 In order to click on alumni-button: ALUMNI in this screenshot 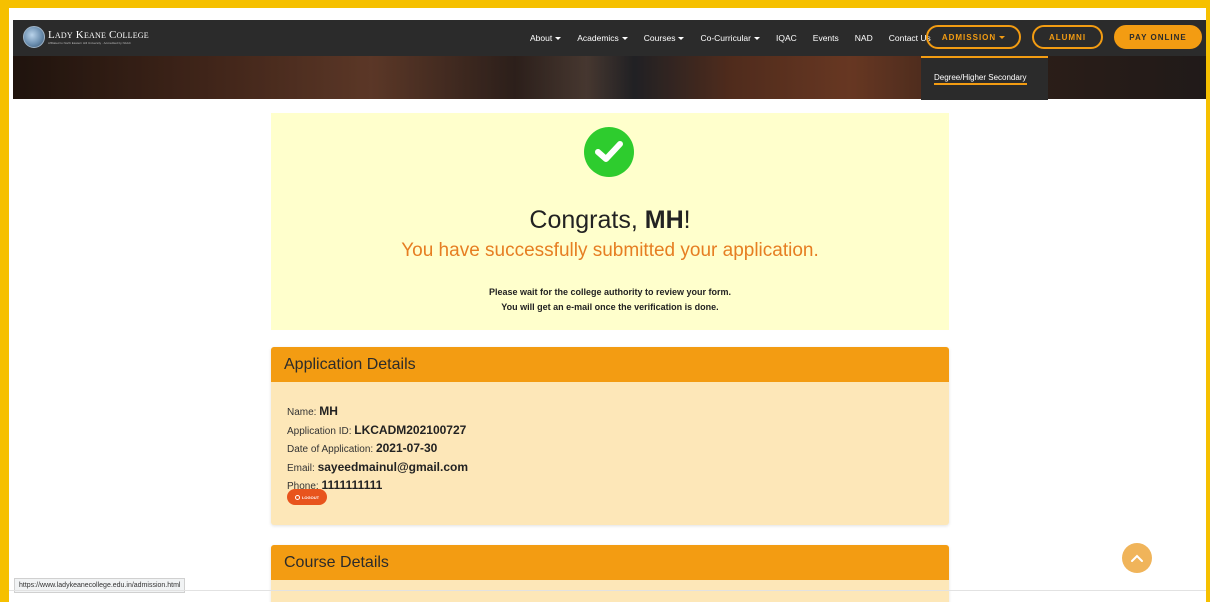, I will do `click(1067, 37)`.